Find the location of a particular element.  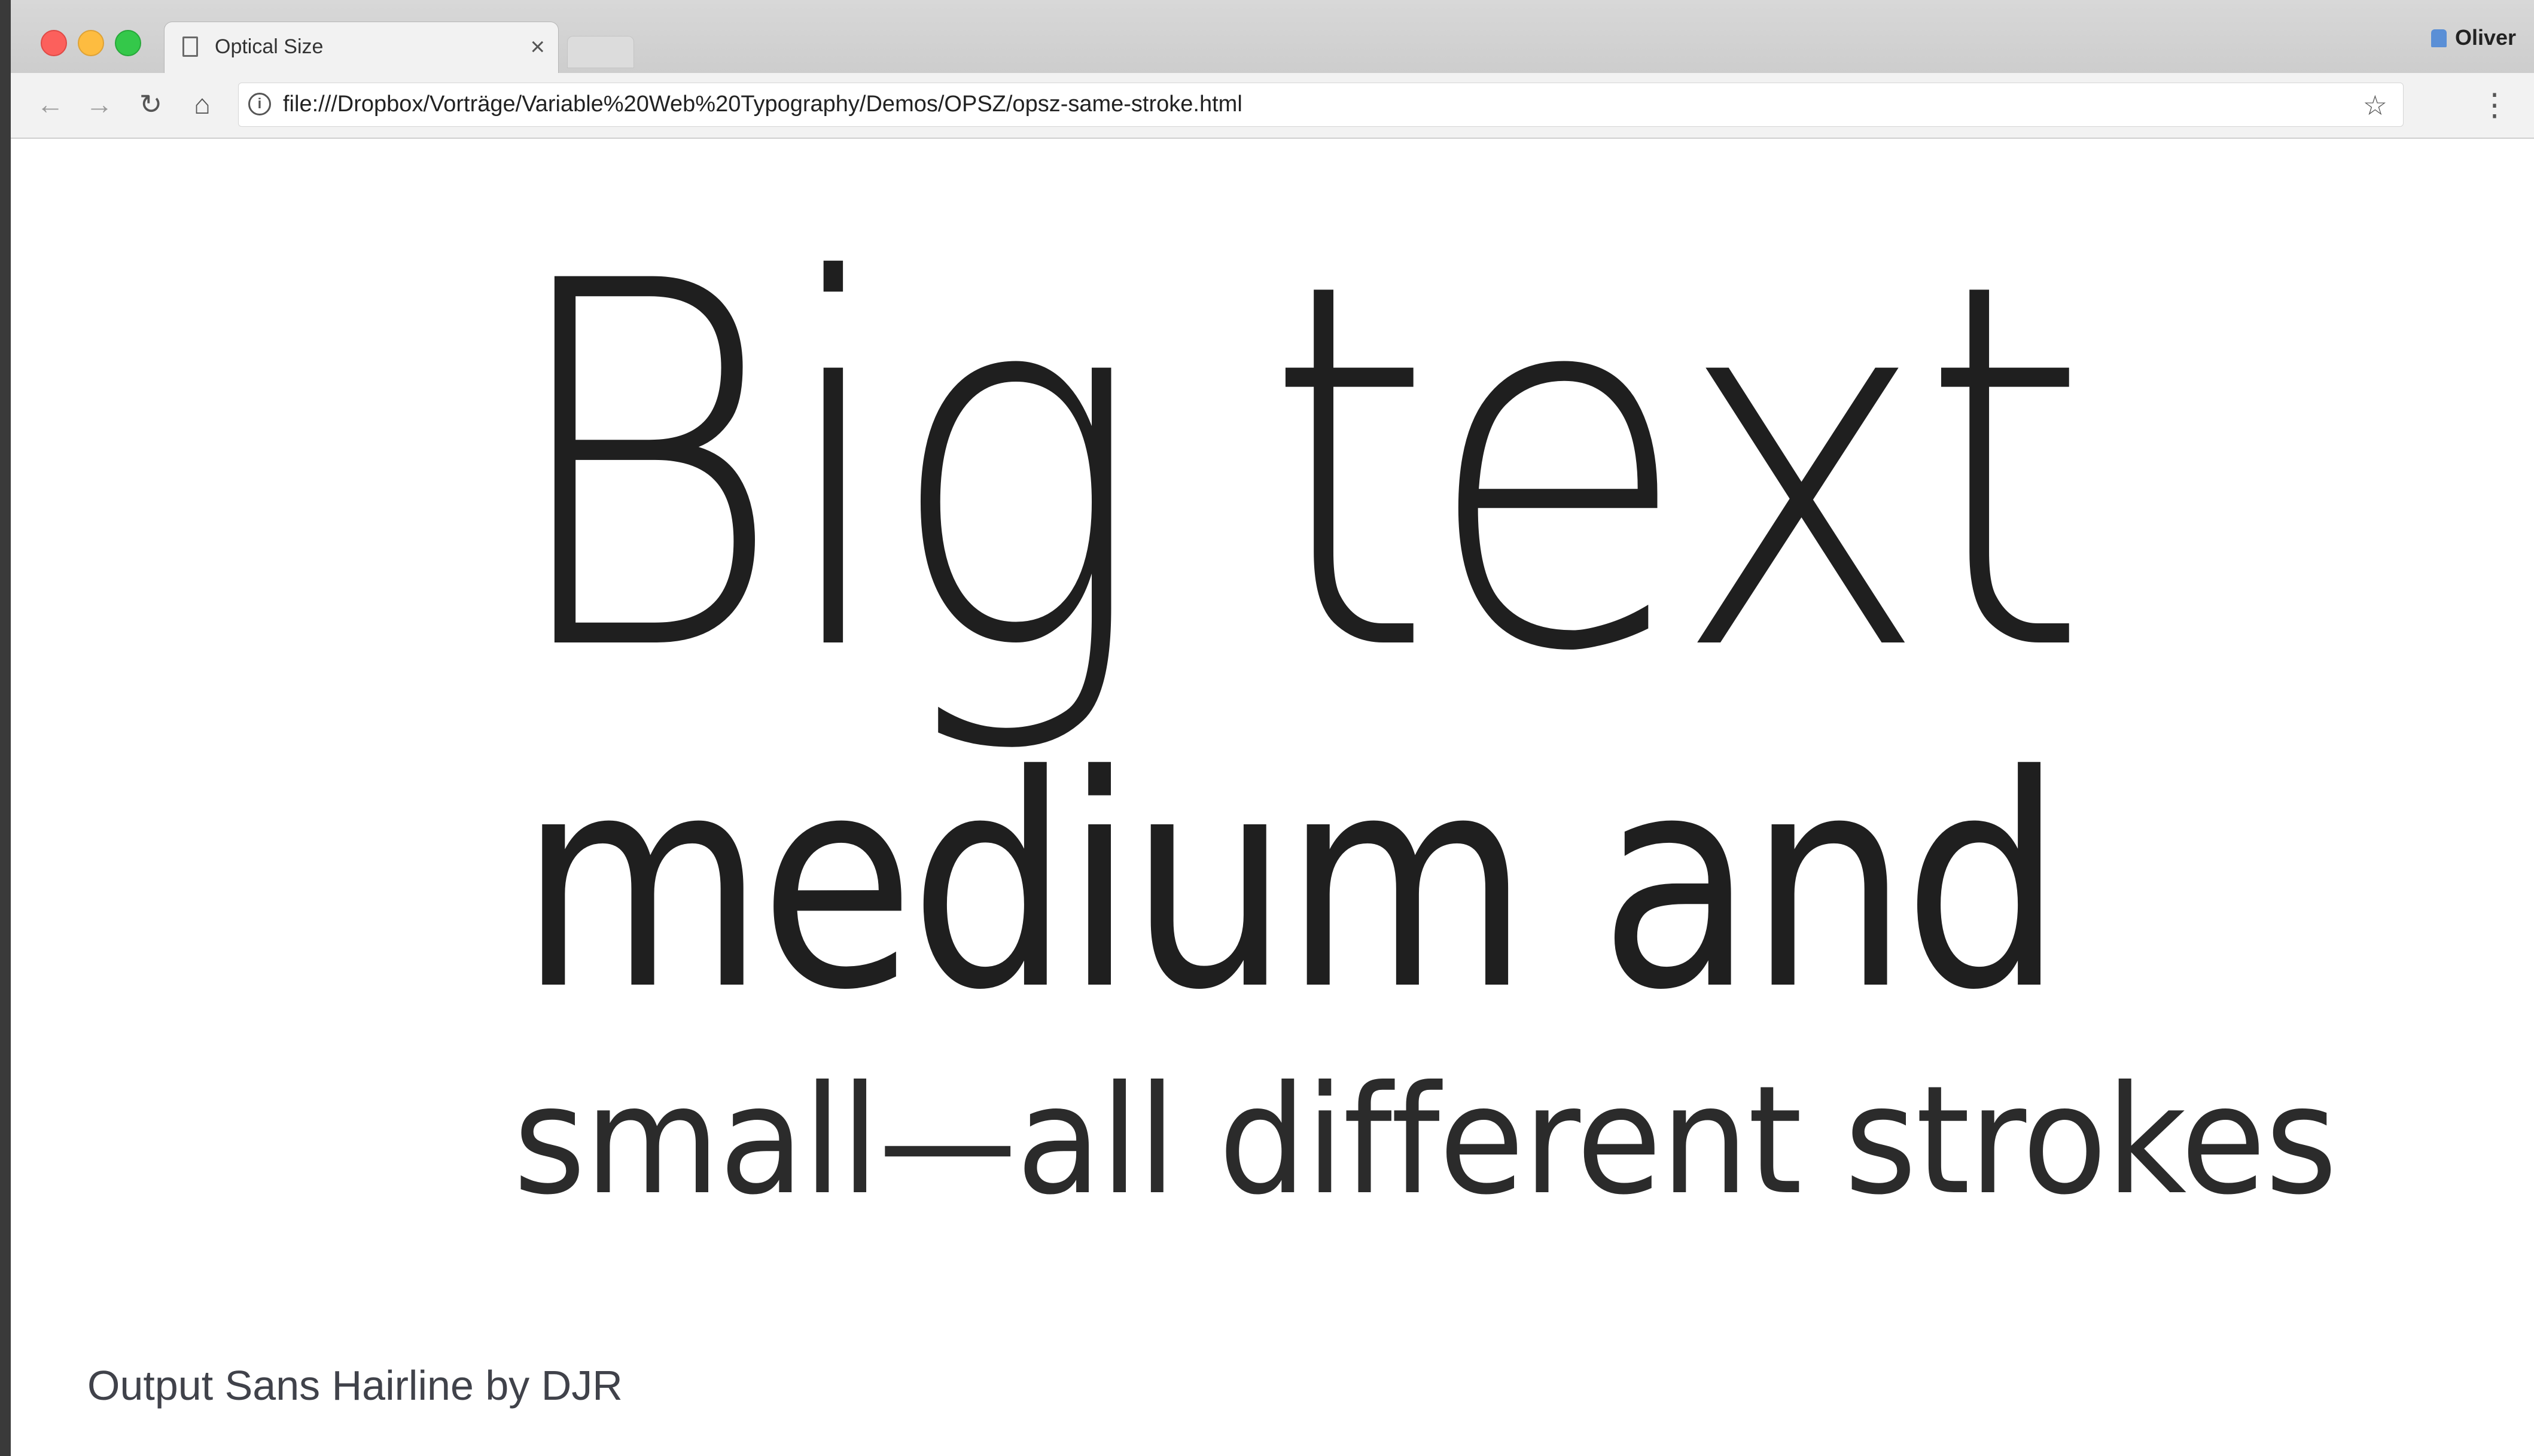

slide-caption: Output Sans Hairline by DJR is located at coordinates (355, 1385).